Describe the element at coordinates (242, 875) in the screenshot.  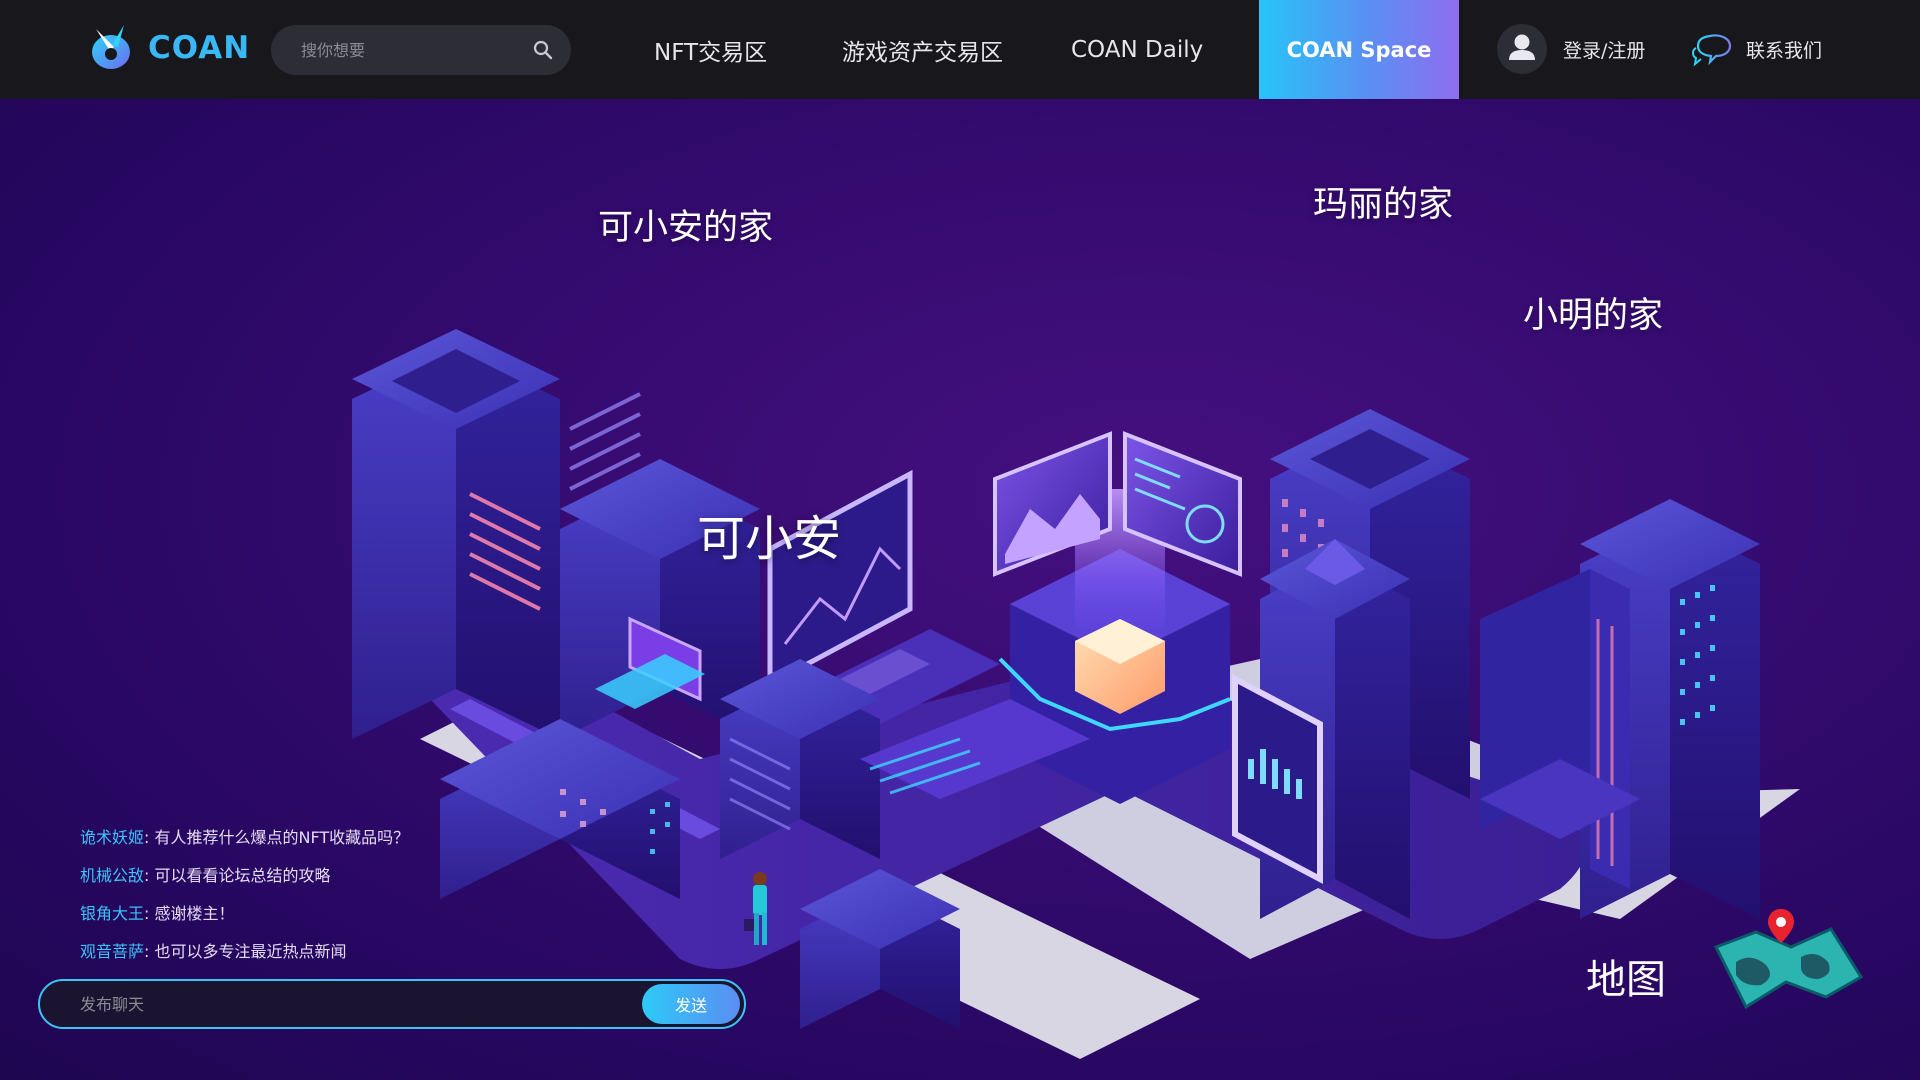
I see `chat-text: 可以看看论坛总结的攻略` at that location.